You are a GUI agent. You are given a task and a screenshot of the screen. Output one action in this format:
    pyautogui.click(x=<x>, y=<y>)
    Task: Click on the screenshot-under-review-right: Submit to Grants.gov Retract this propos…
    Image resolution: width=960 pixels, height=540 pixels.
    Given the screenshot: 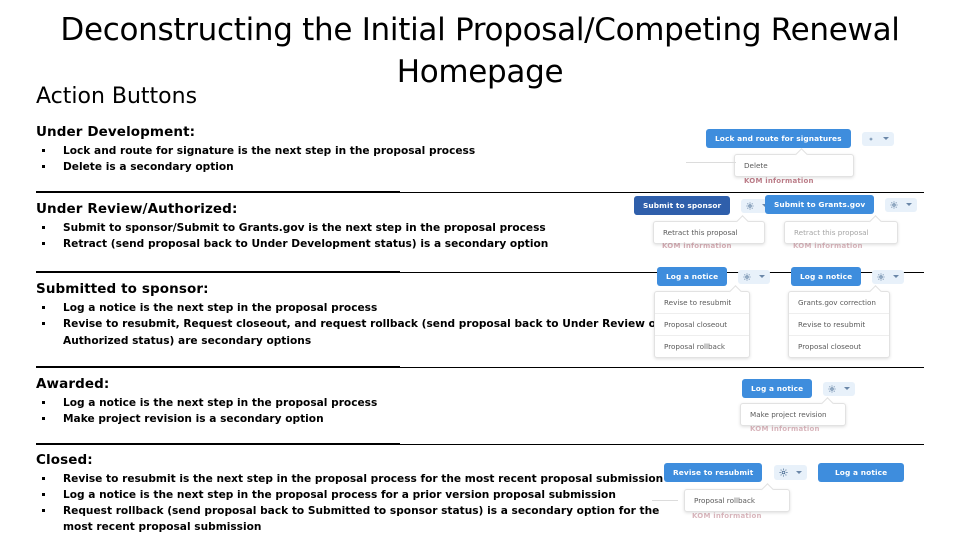 What is the action you would take?
    pyautogui.click(x=841, y=222)
    